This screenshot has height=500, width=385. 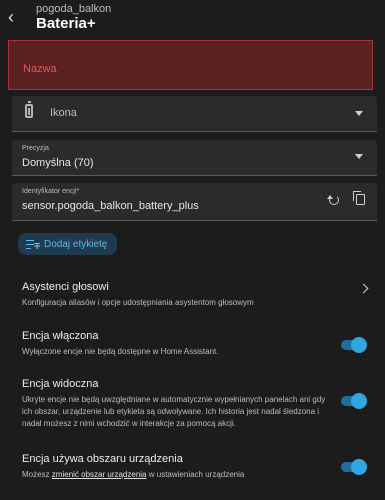 I want to click on entity-title: Bateria+, so click(x=66, y=23).